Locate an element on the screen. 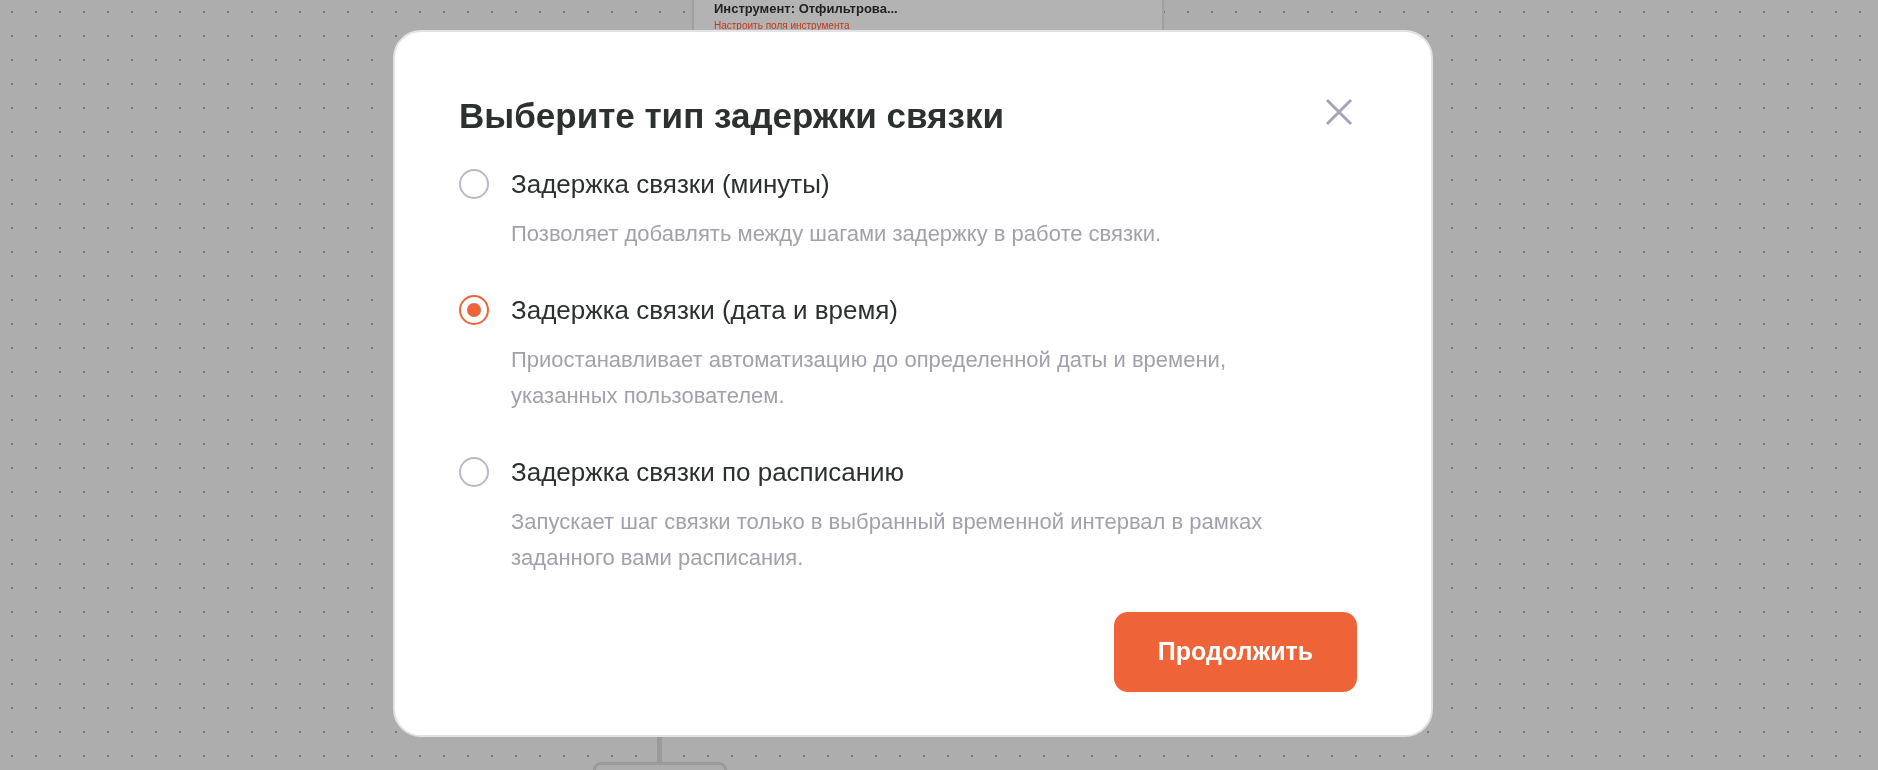 This screenshot has height=770, width=1878. option-description: Приостанавливает автоматизацию до определенной даты и времени, указанных пользователем. is located at coordinates (869, 378).